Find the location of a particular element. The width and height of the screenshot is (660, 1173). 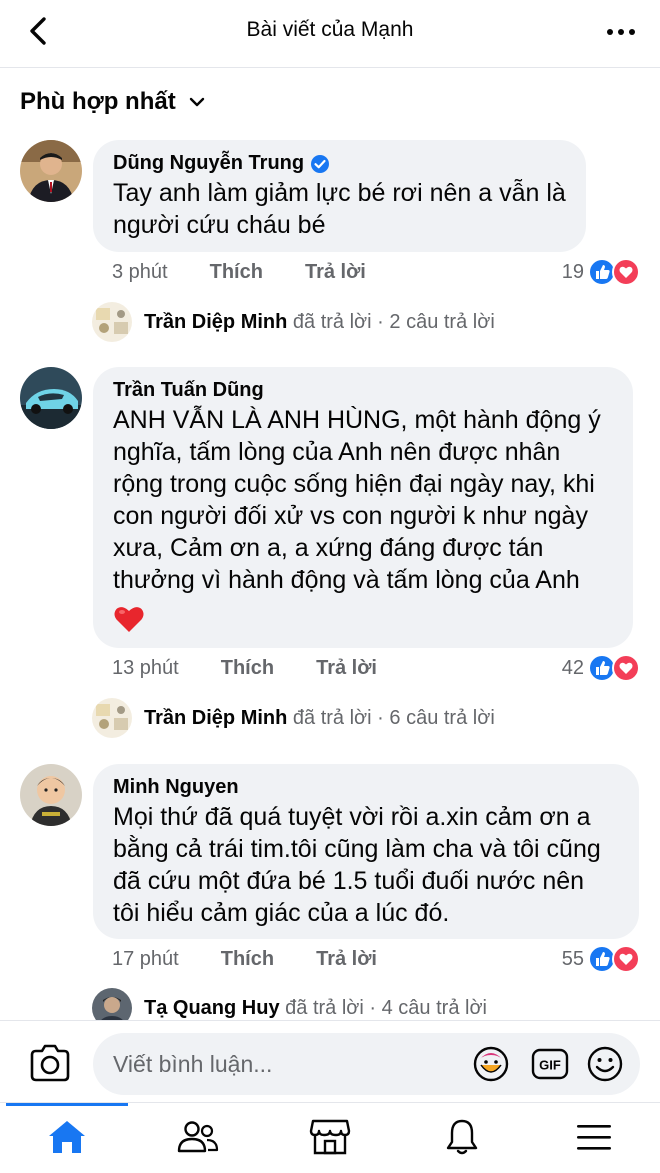

bell-icon is located at coordinates (462, 1137).